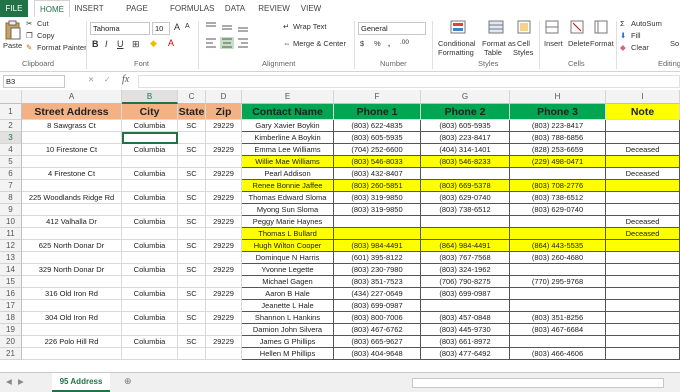 Image resolution: width=680 pixels, height=392 pixels. Describe the element at coordinates (377, 354) in the screenshot. I see `cell-phone1: (803) 404-9648` at that location.